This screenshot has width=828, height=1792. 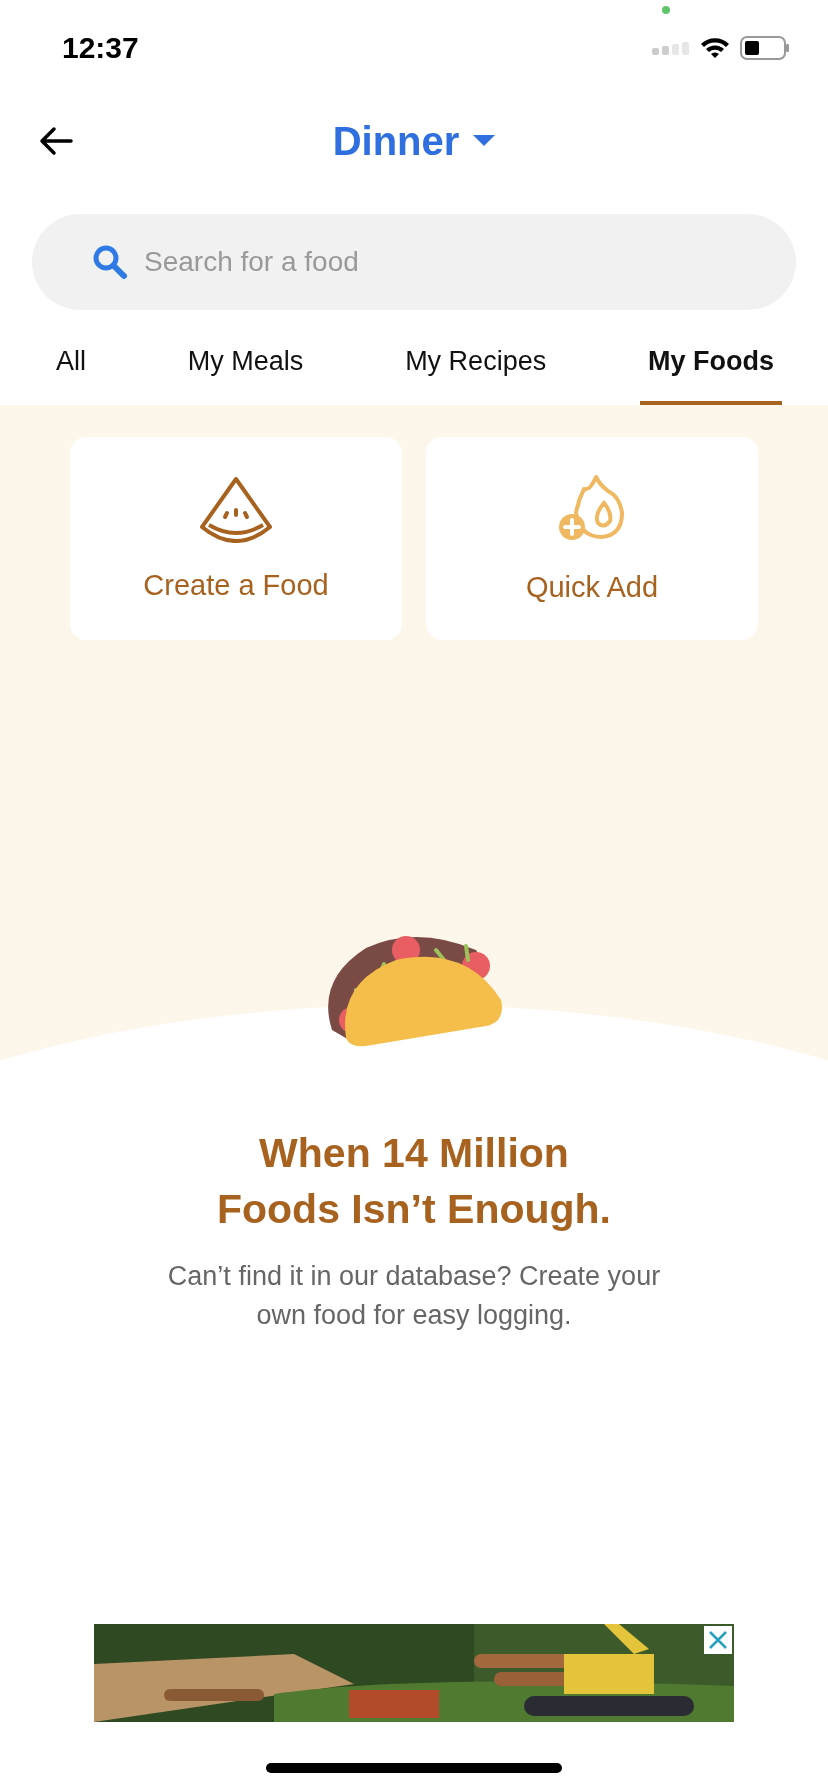 What do you see at coordinates (414, 1181) in the screenshot?
I see `empty-state-heading: When 14 Million Foods Isn’t Enough.` at bounding box center [414, 1181].